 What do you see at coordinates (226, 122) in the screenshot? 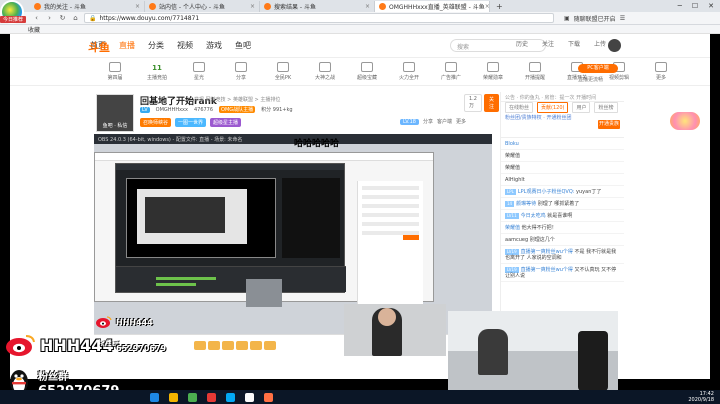
I see `anchor-tag: 超级星主播` at bounding box center [226, 122].